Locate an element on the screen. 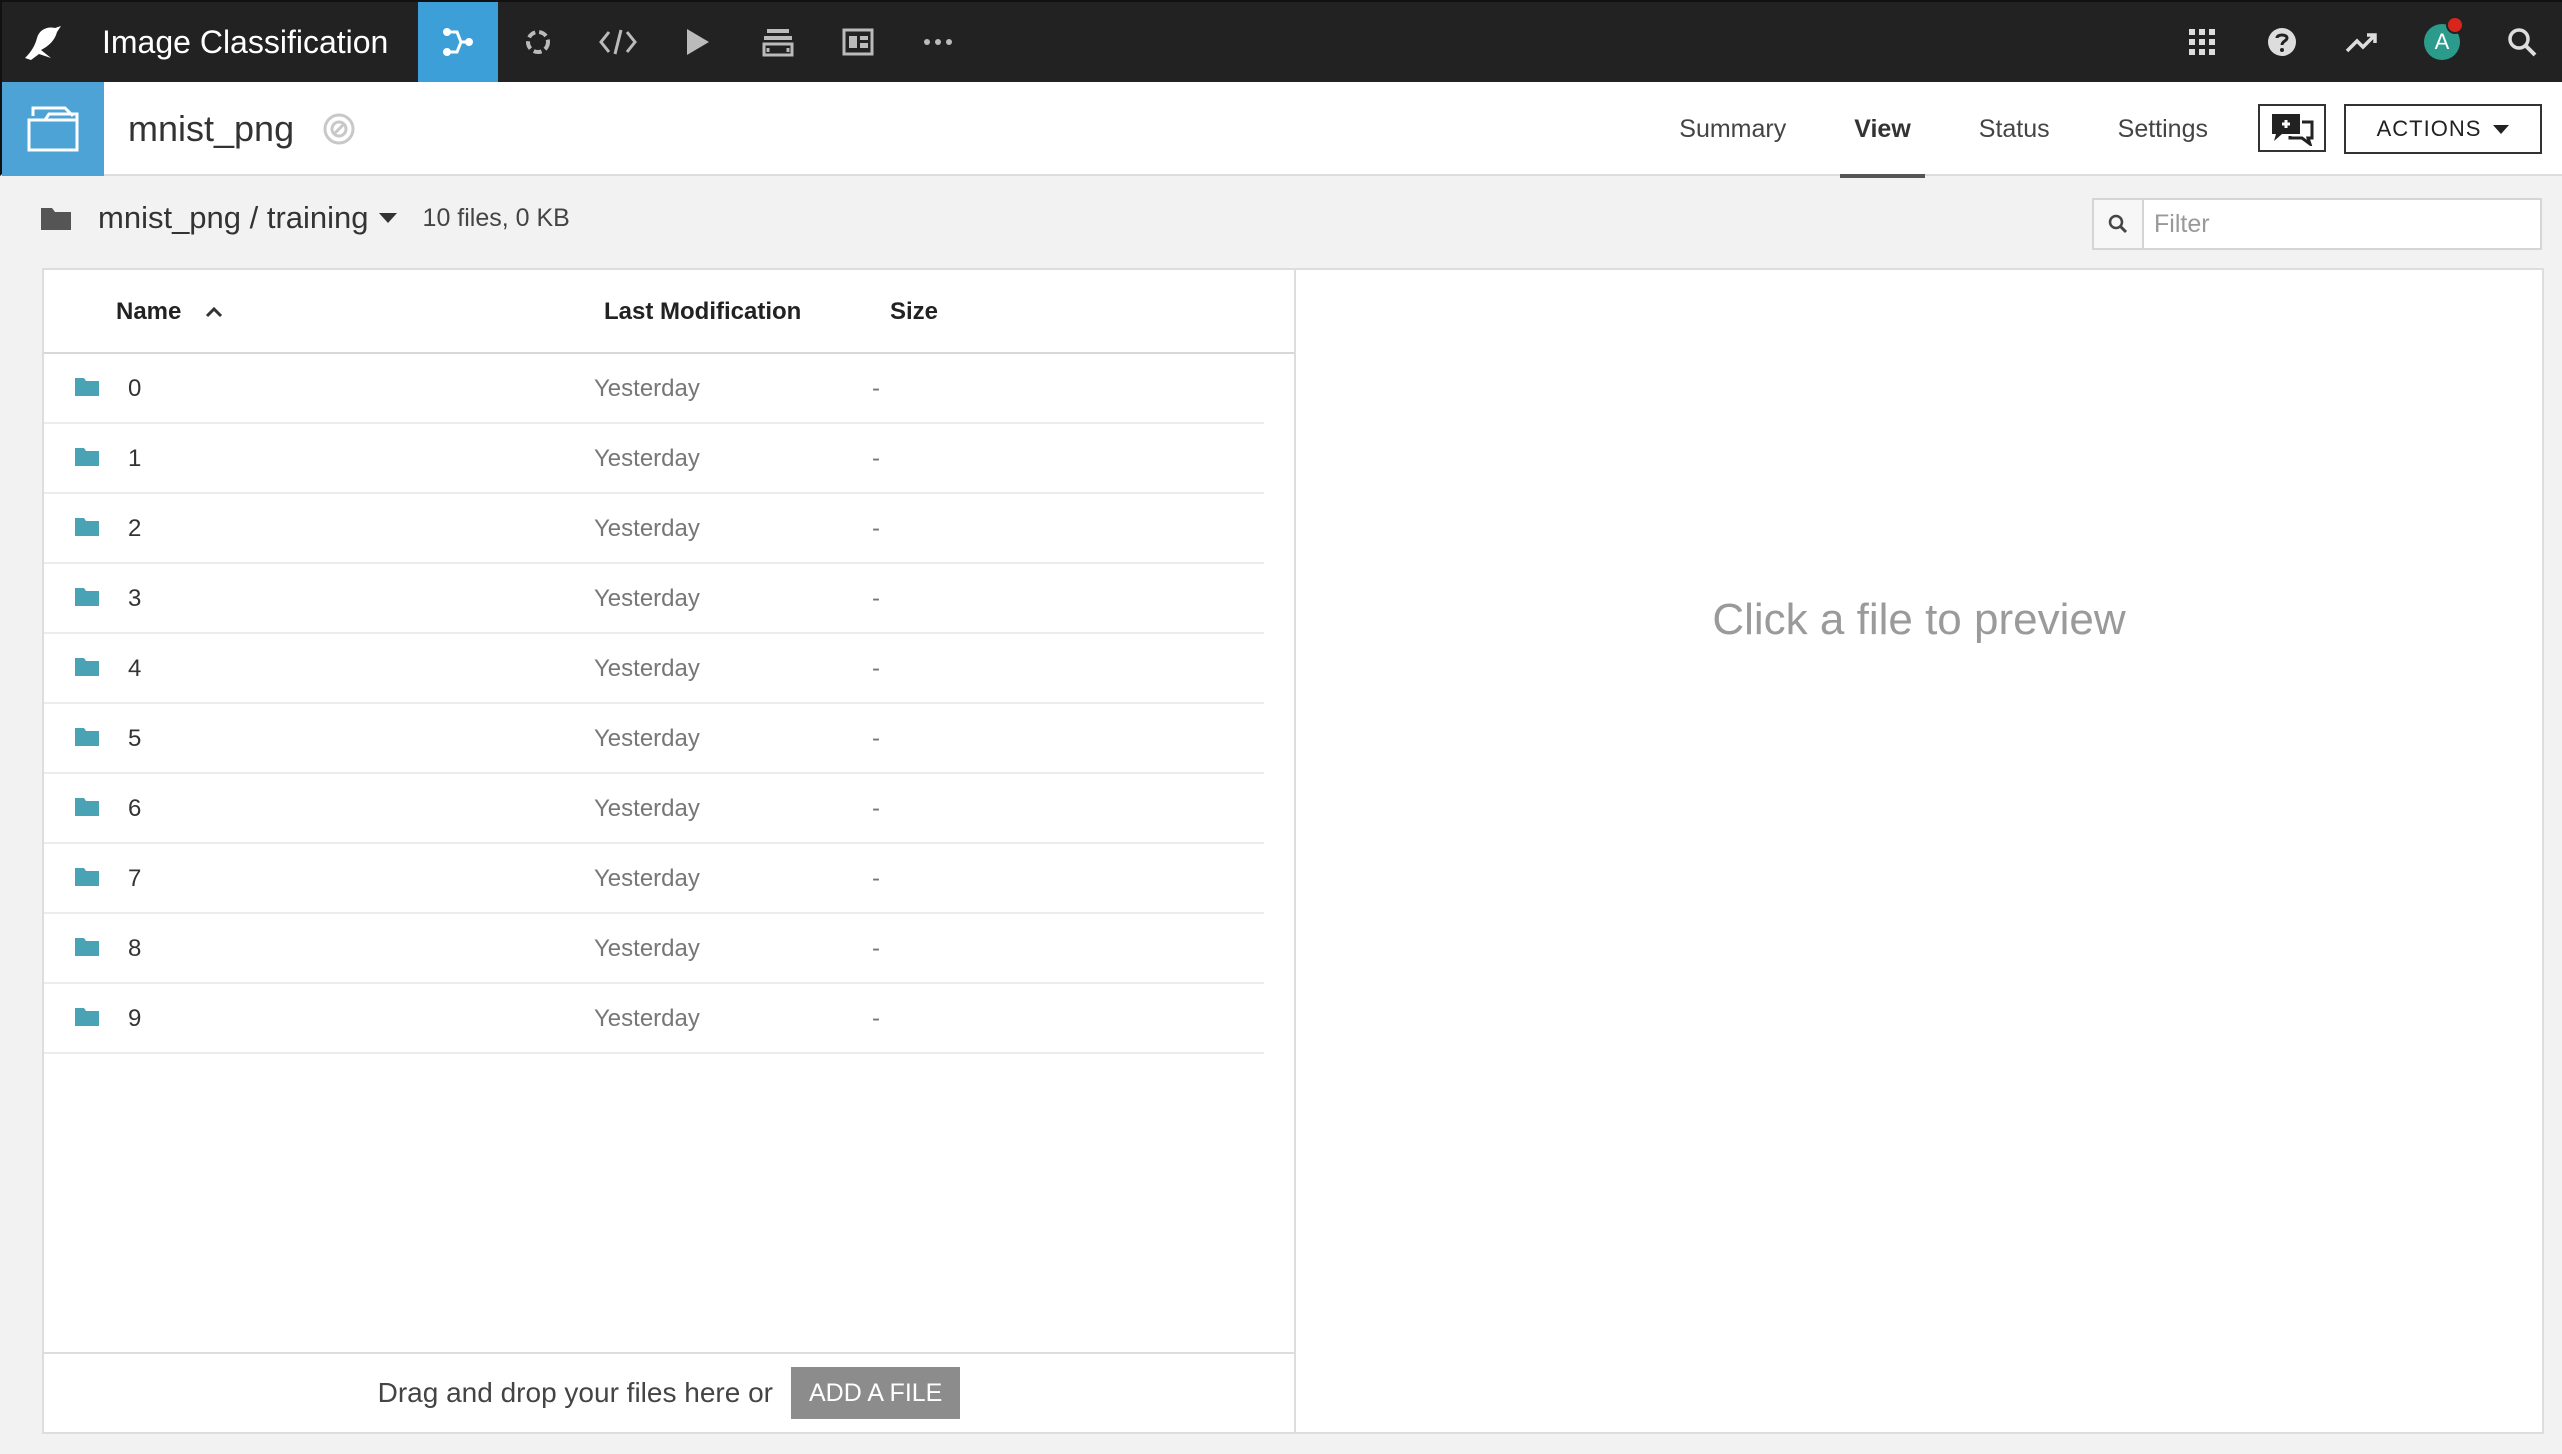  search-icon is located at coordinates (2522, 42).